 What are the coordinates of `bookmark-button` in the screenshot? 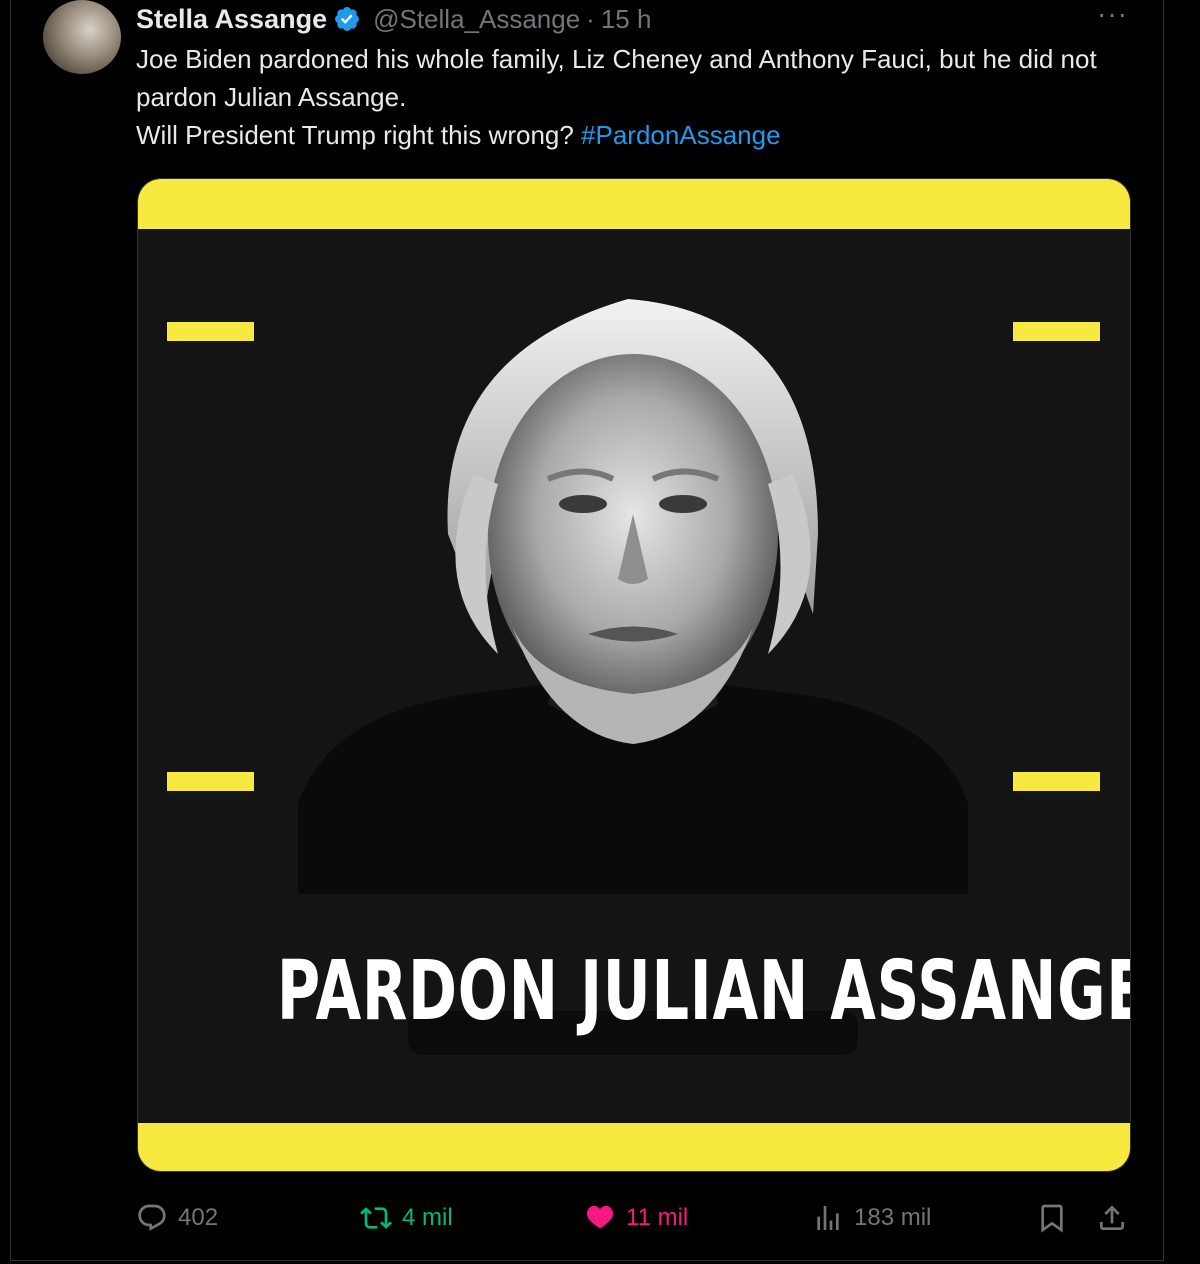 It's located at (1052, 1218).